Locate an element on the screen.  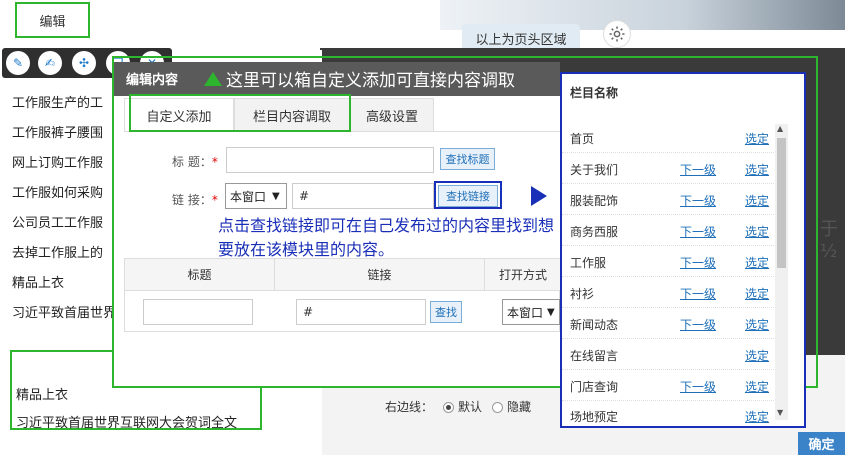
scroll-up-icon: ▲ is located at coordinates (780, 128).